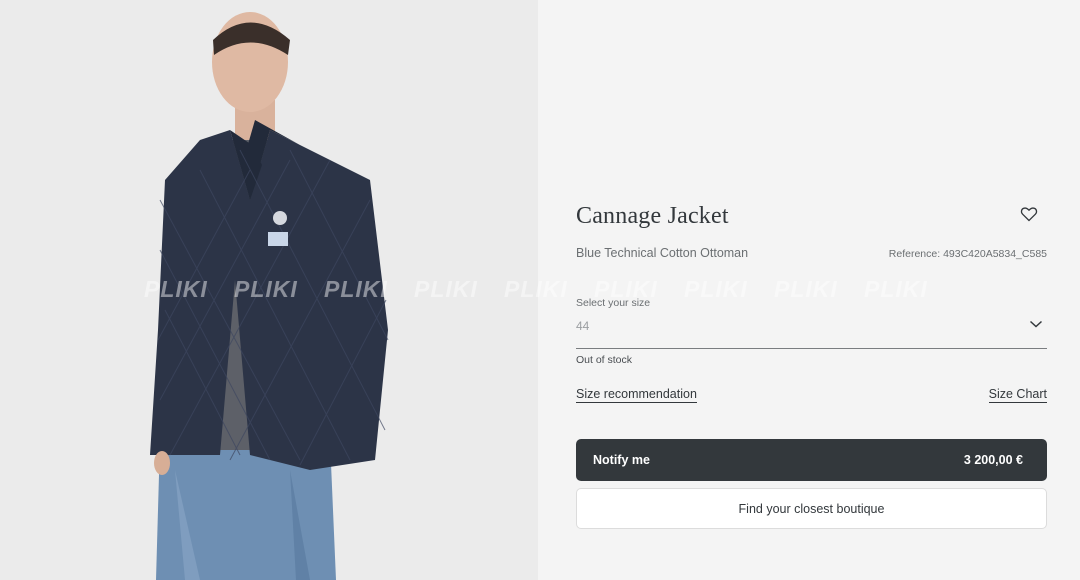  What do you see at coordinates (993, 460) in the screenshot?
I see `product-price: 3 200,00 €` at bounding box center [993, 460].